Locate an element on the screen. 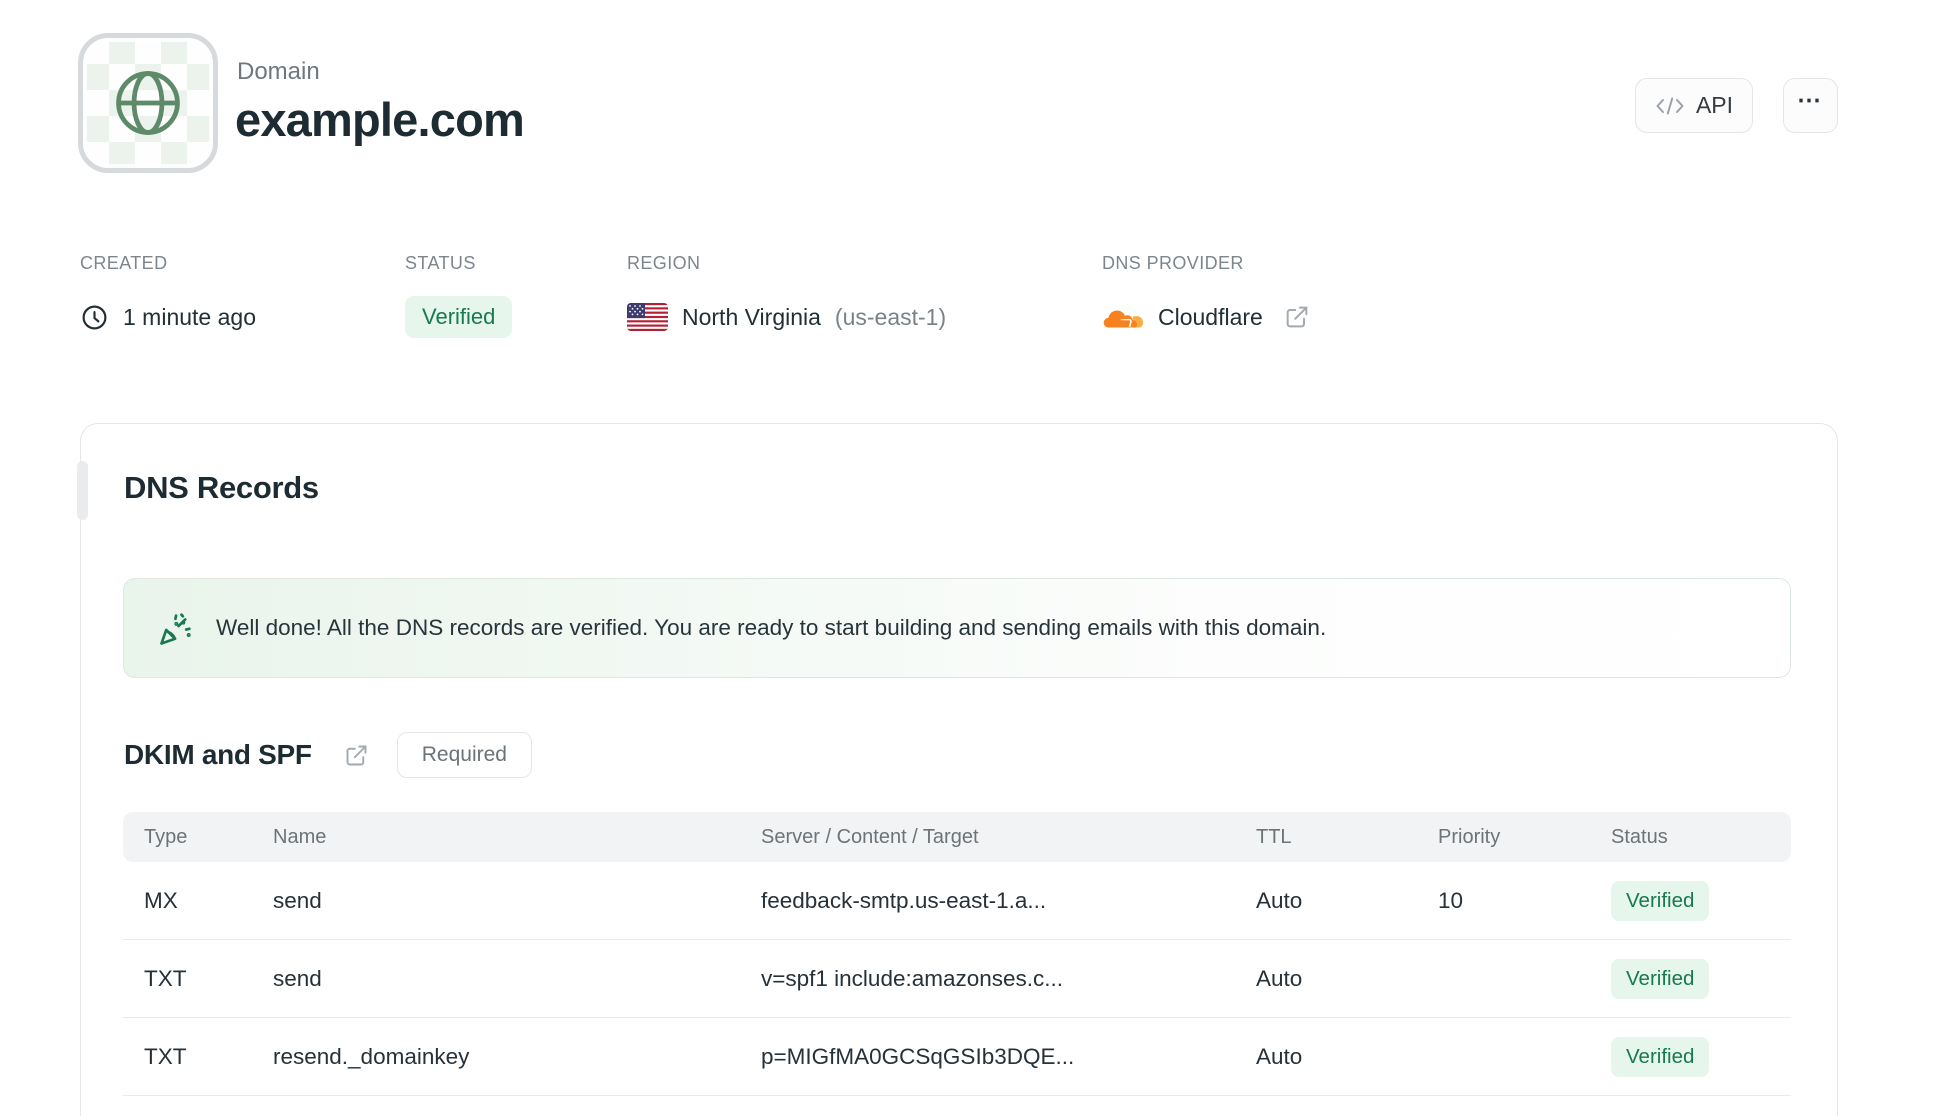  created-label: CREATED is located at coordinates (124, 263).